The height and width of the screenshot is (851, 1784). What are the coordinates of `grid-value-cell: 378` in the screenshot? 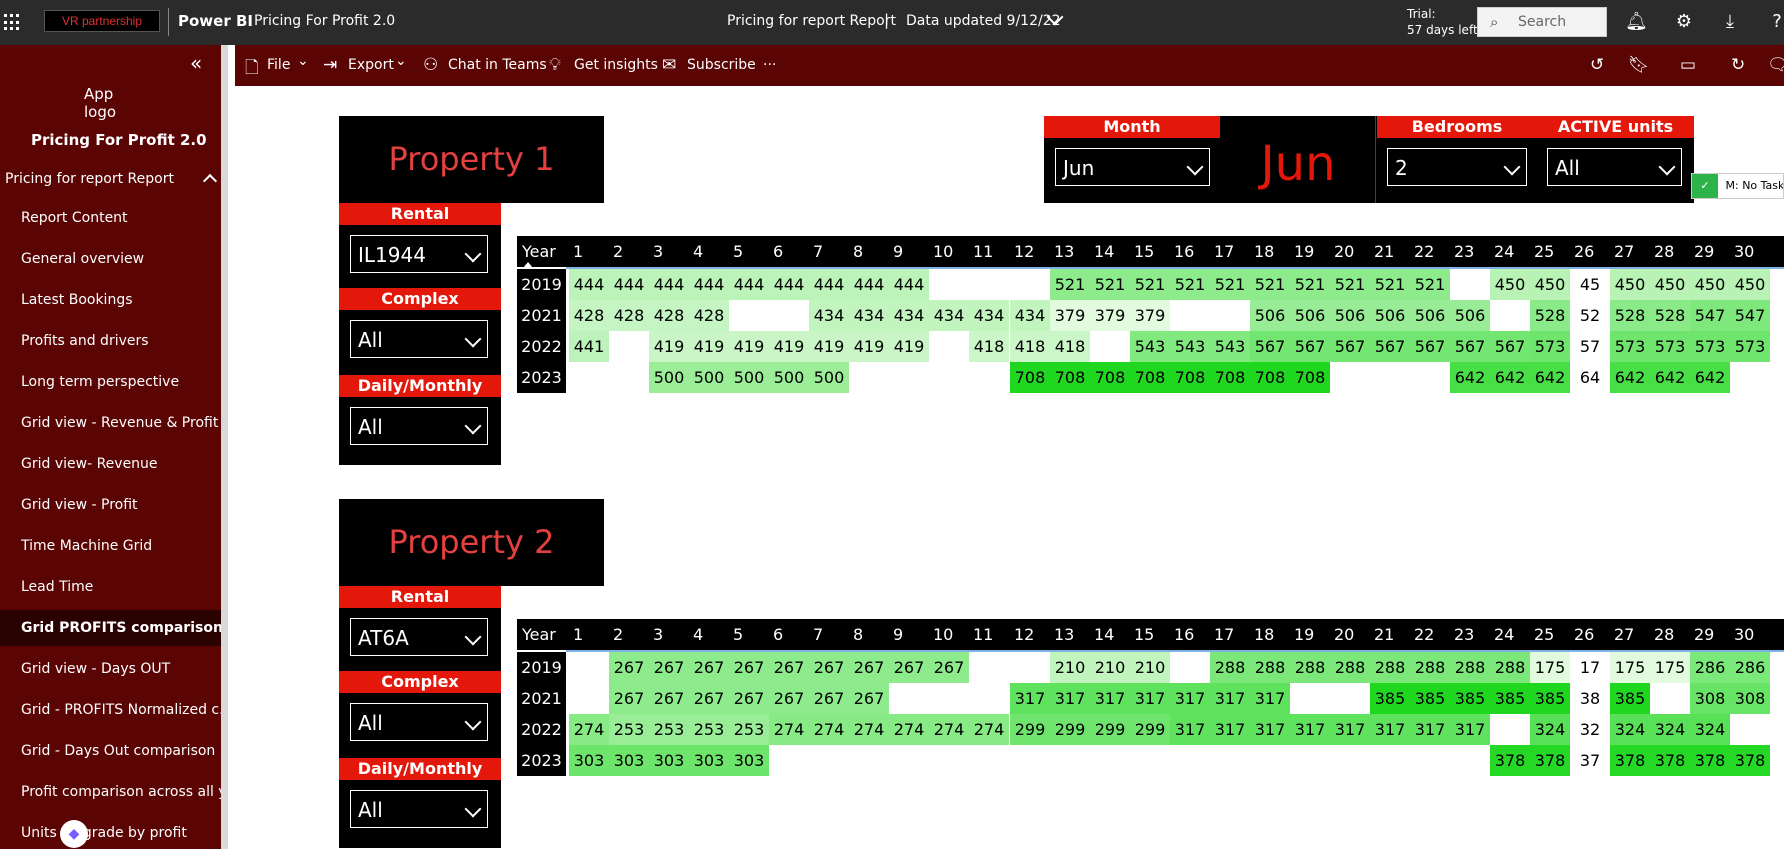 It's located at (1750, 760).